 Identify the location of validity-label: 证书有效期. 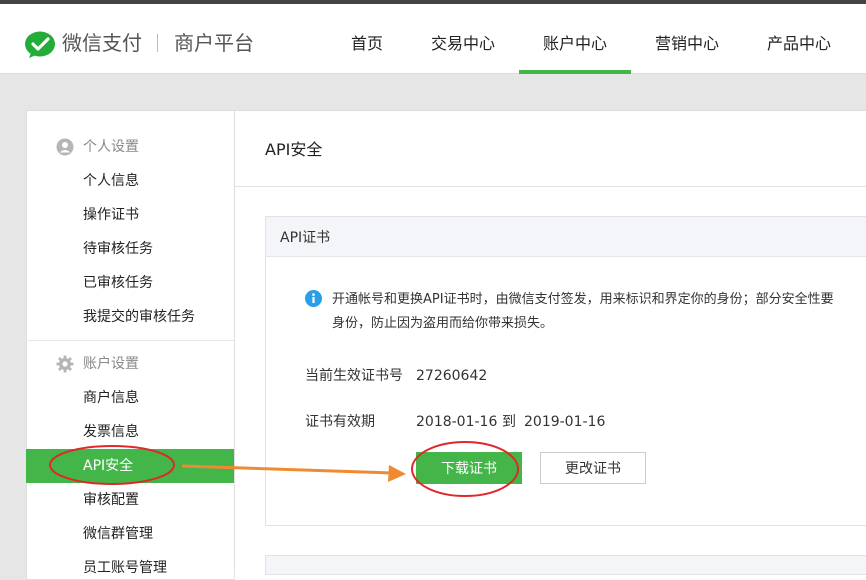
(340, 422).